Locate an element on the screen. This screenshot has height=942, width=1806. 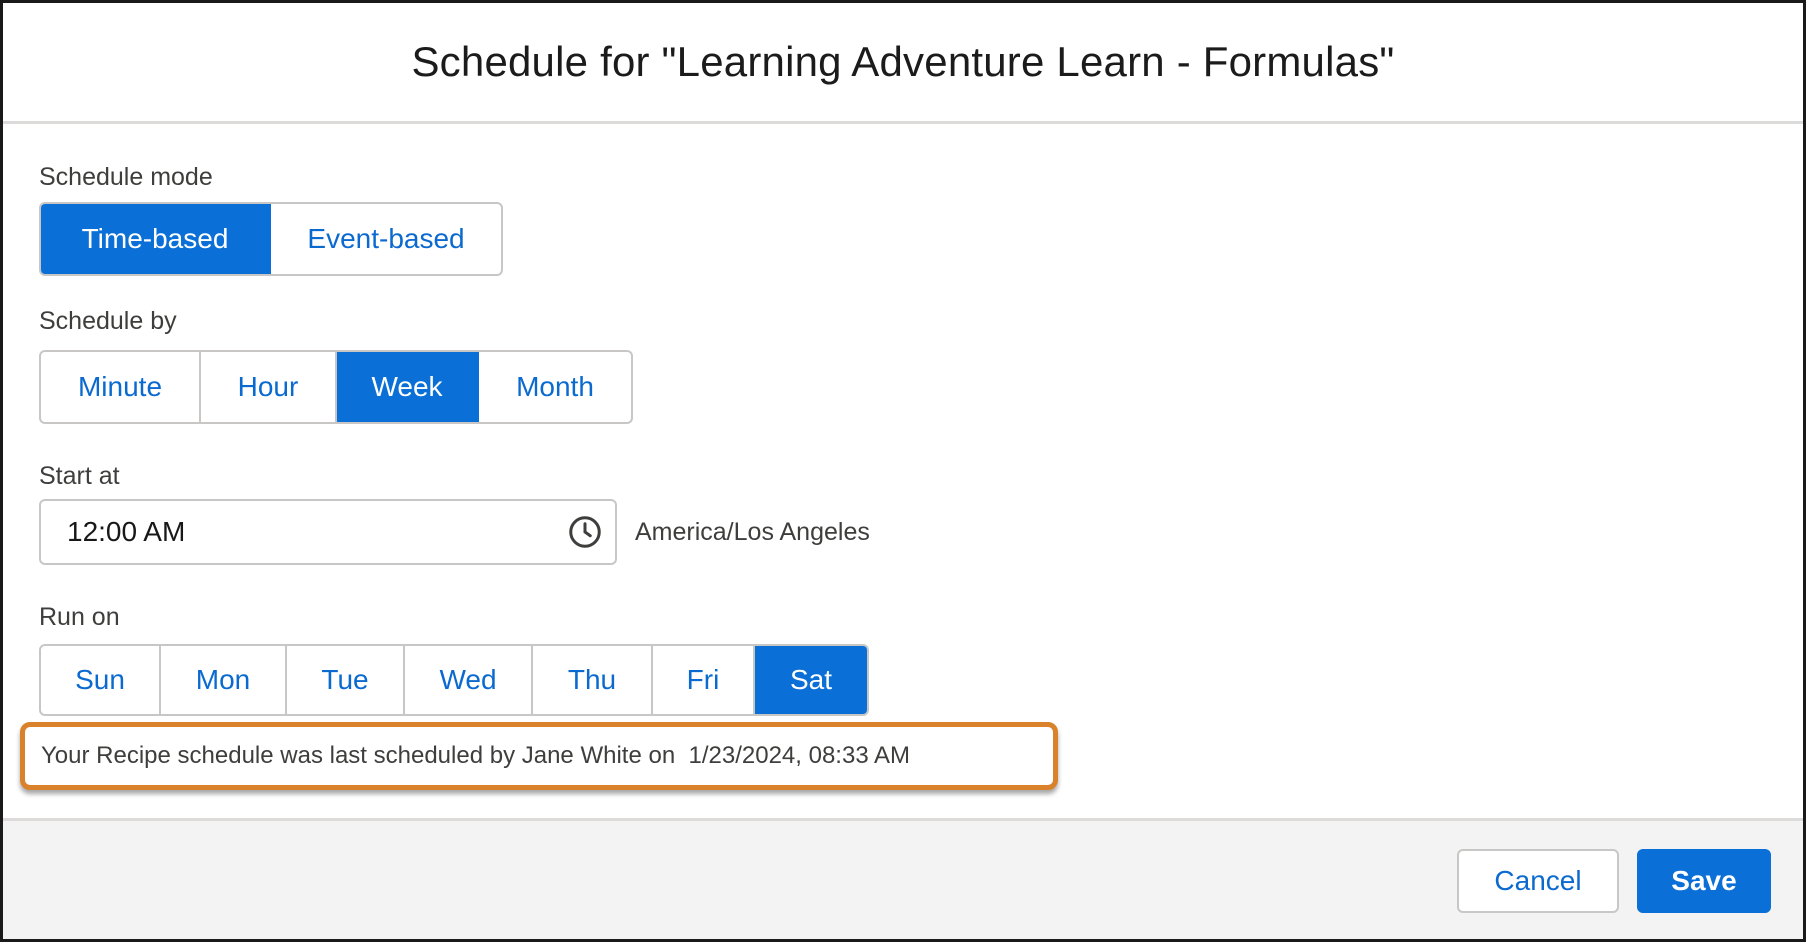
run-on-label: Run on is located at coordinates (79, 617).